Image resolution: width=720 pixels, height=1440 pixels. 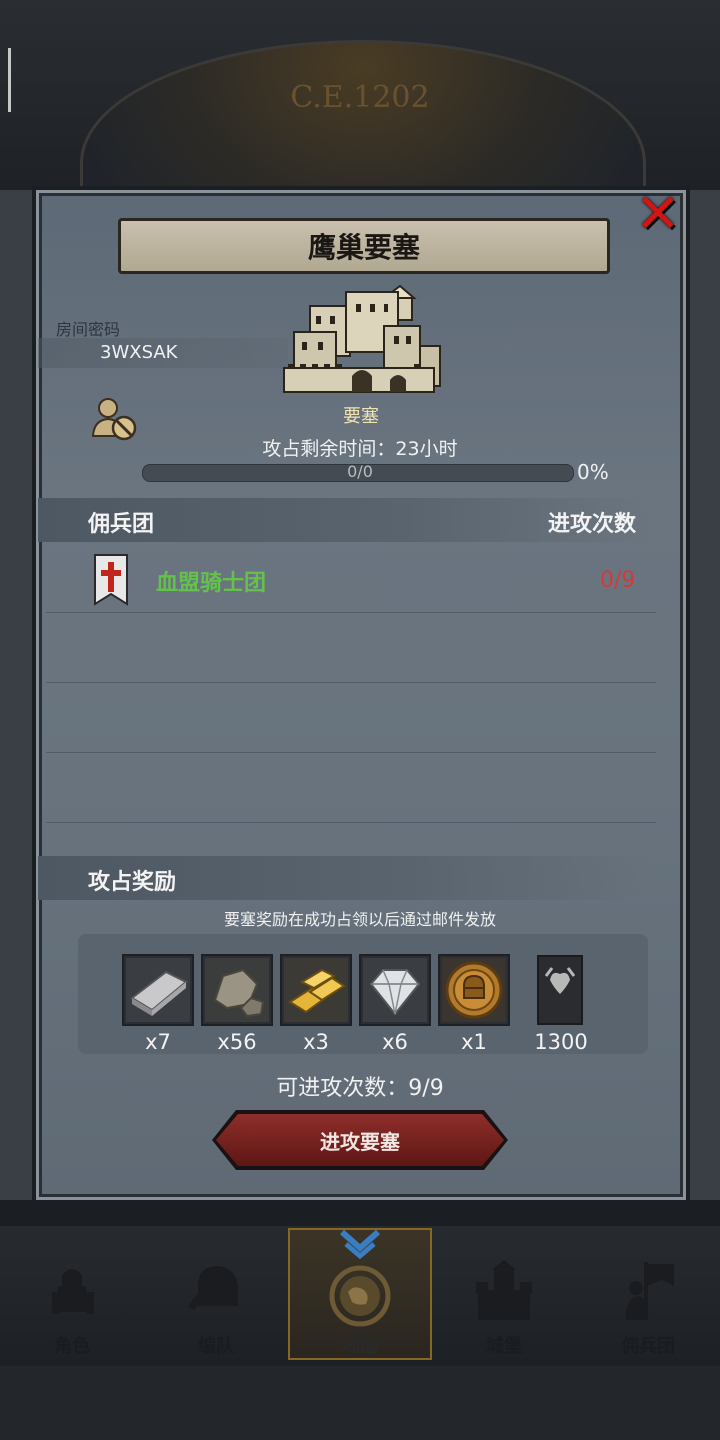 I want to click on reward-qty-gold: x3, so click(x=316, y=1042).